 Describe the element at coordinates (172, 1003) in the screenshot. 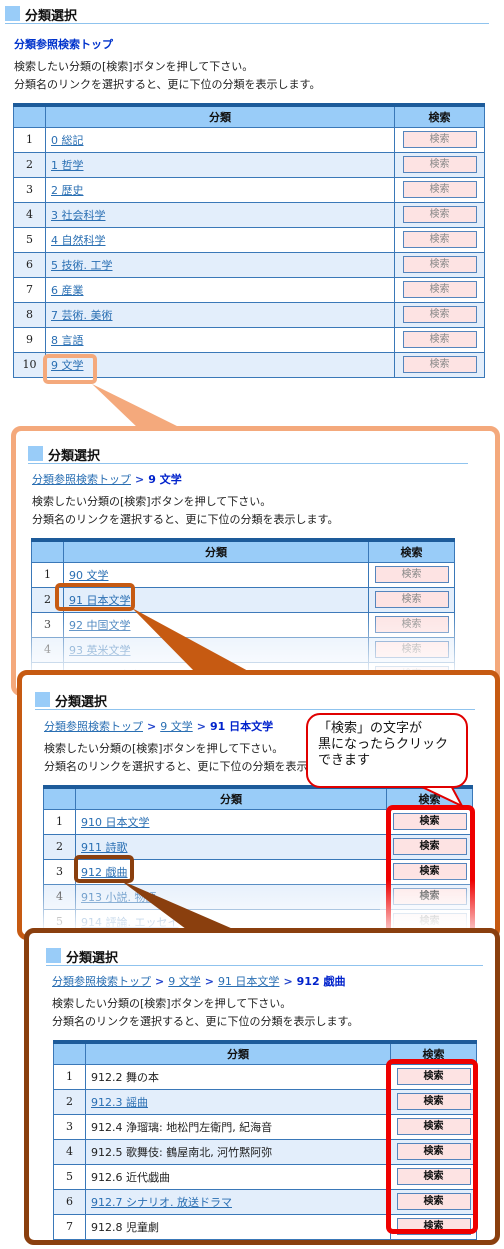

I see `instruction-line-1: 検索したい分類の[検索]ボタンを押して下さい。` at that location.